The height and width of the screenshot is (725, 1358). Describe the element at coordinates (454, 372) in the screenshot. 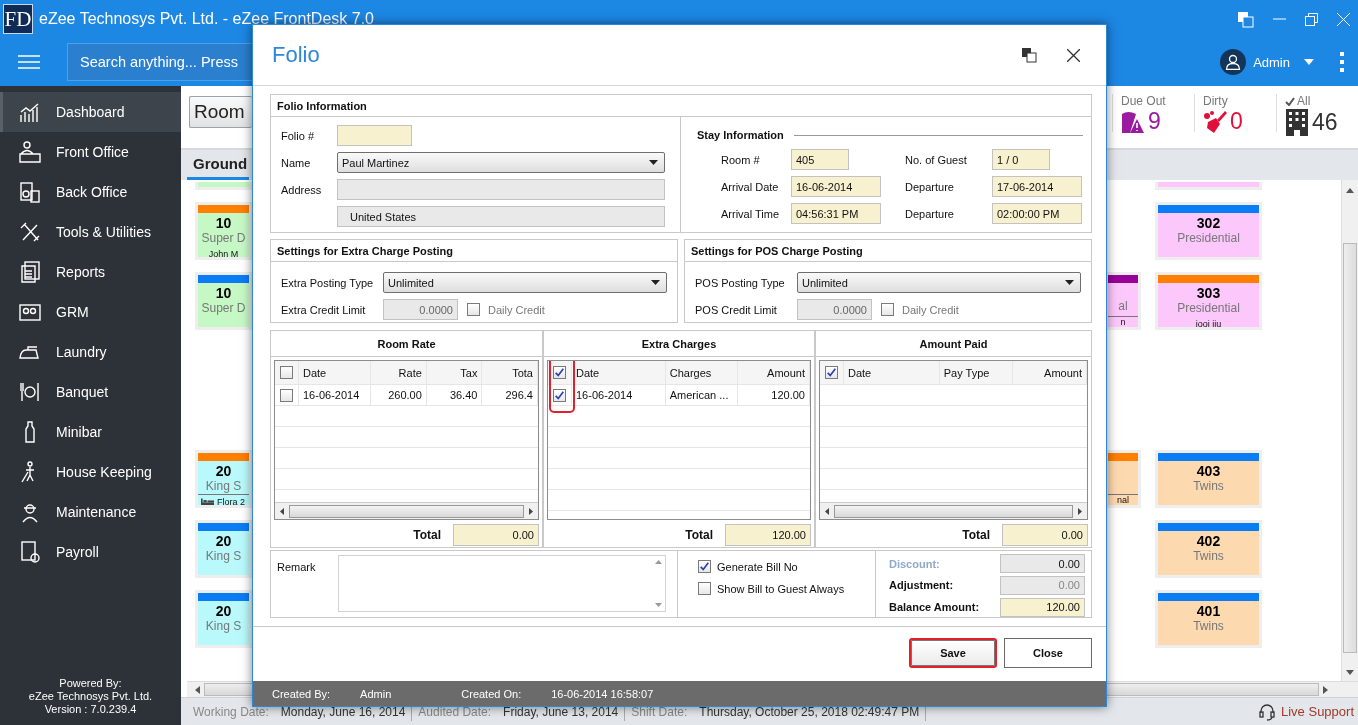

I see `column-header: Tax` at that location.